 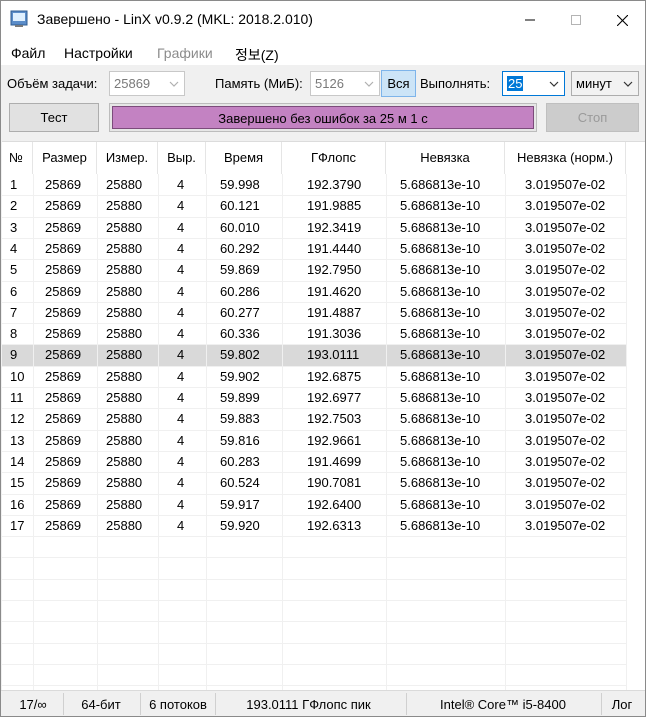 What do you see at coordinates (334, 206) in the screenshot?
I see `col-gflops-cell: 191.9885` at bounding box center [334, 206].